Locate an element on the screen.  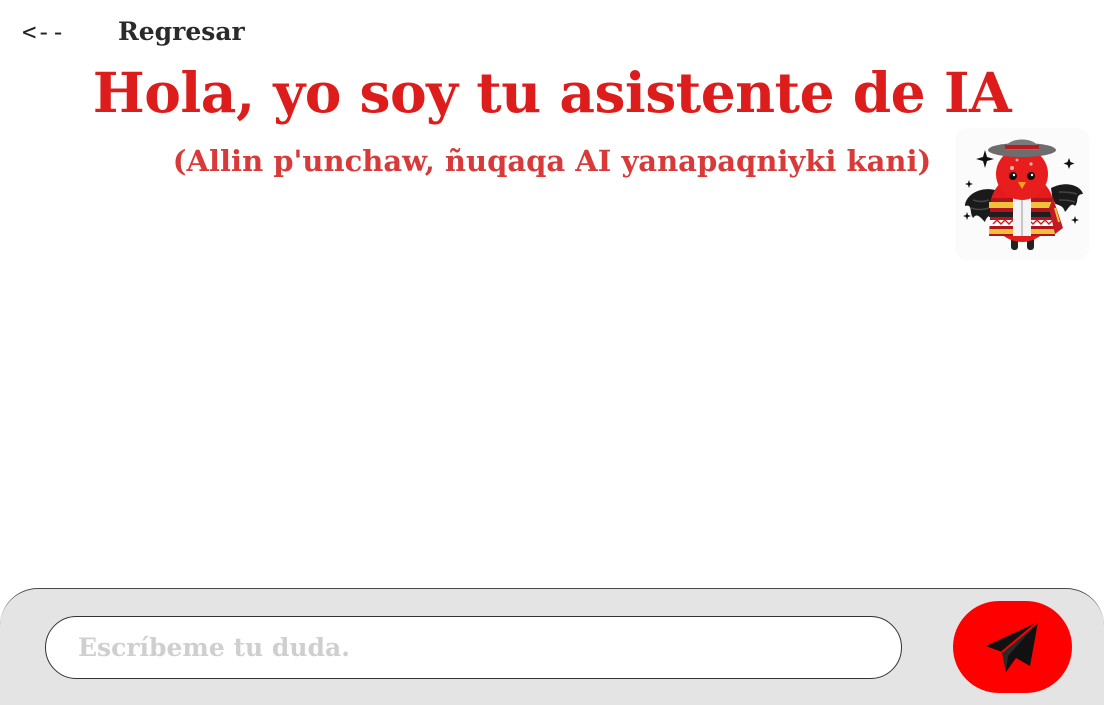
back-button: Regresar is located at coordinates (181, 32).